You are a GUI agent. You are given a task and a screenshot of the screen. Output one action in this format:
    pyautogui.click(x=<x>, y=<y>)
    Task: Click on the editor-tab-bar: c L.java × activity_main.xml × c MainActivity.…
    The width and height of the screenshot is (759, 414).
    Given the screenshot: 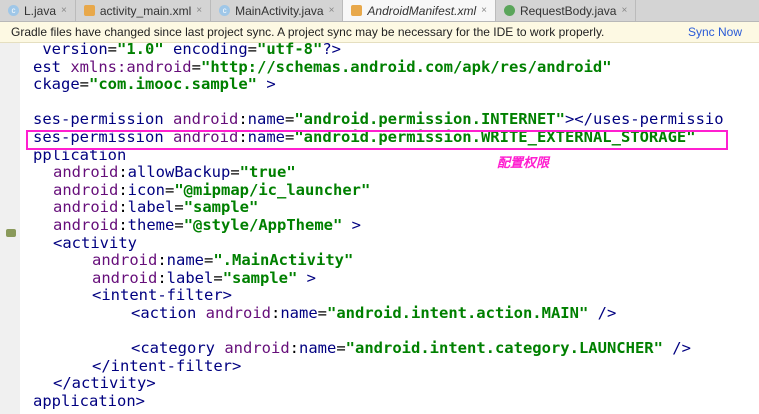 What is the action you would take?
    pyautogui.click(x=379, y=11)
    